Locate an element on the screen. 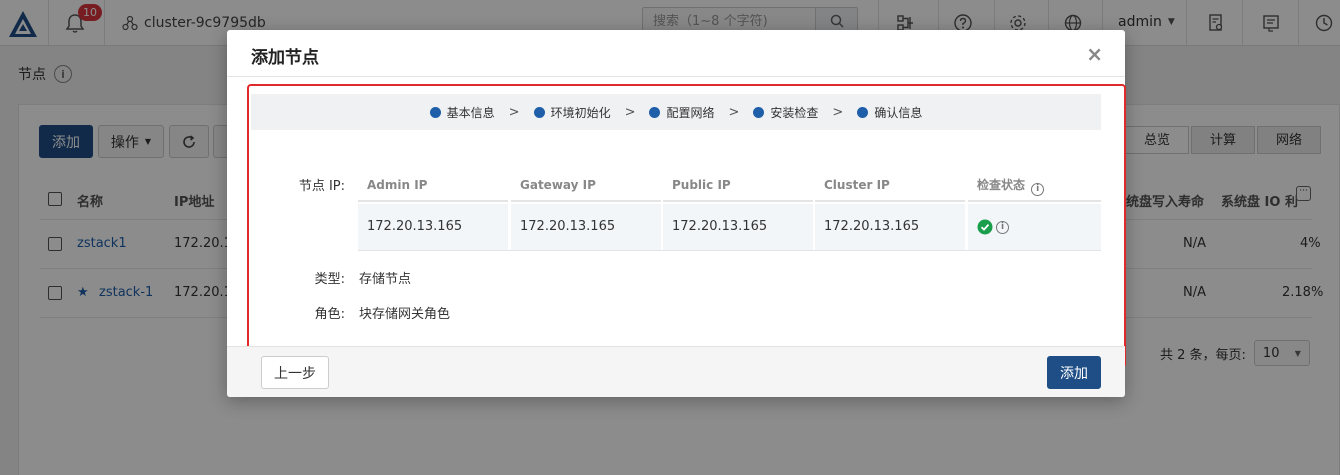 The image size is (1340, 475). previous-step-button: 上一步 is located at coordinates (295, 372).